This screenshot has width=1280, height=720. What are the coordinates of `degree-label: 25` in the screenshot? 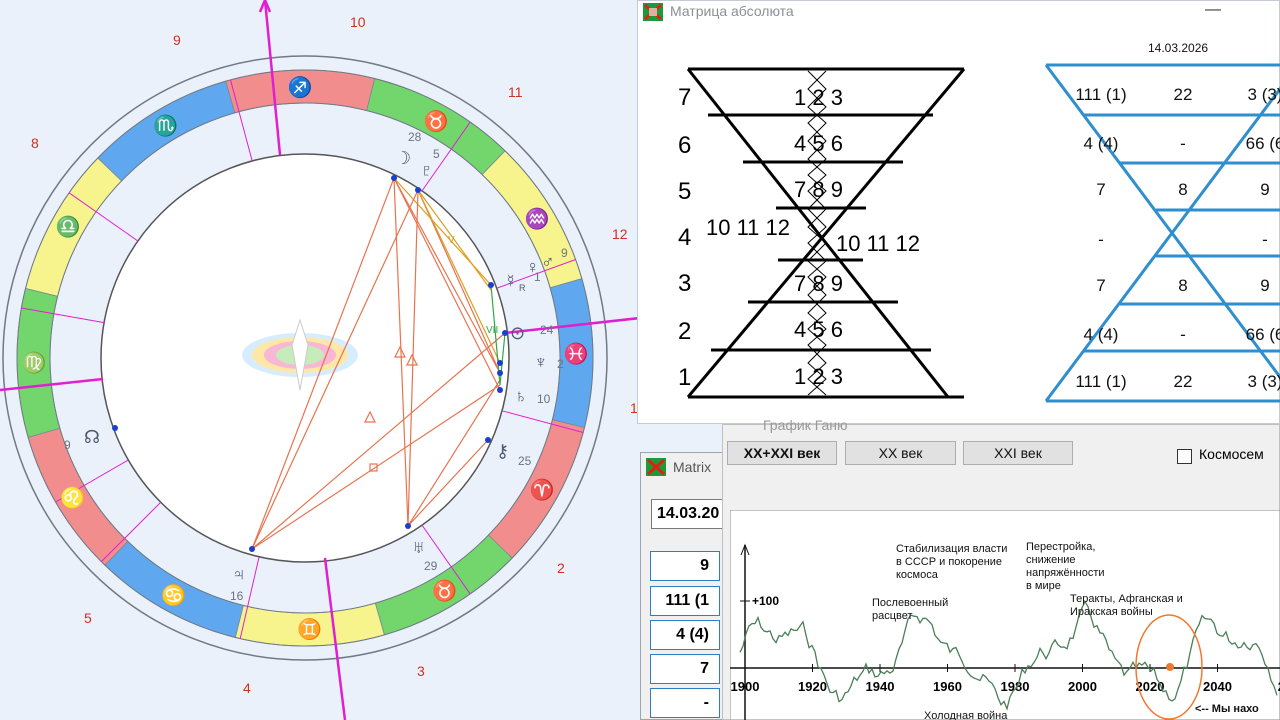 It's located at (525, 461).